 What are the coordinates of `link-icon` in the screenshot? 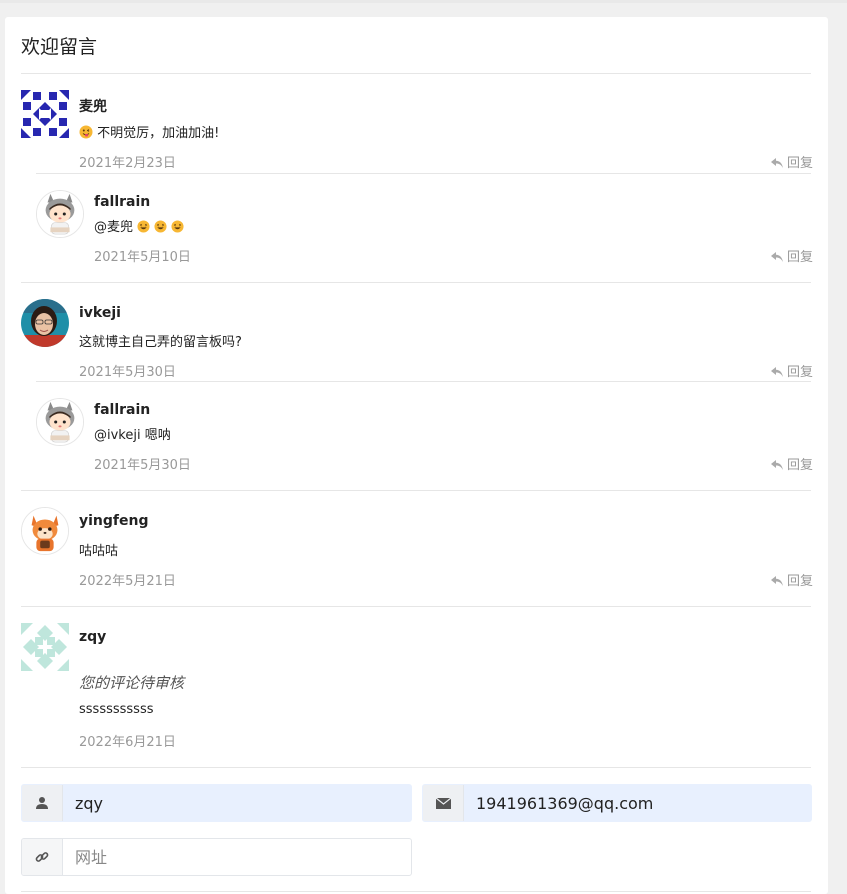 It's located at (42, 857).